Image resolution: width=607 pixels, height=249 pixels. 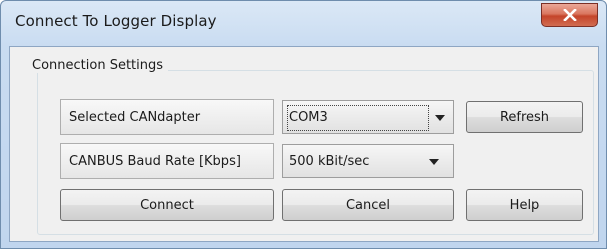 I want to click on window-title: Connect To Logger Display, so click(x=116, y=21).